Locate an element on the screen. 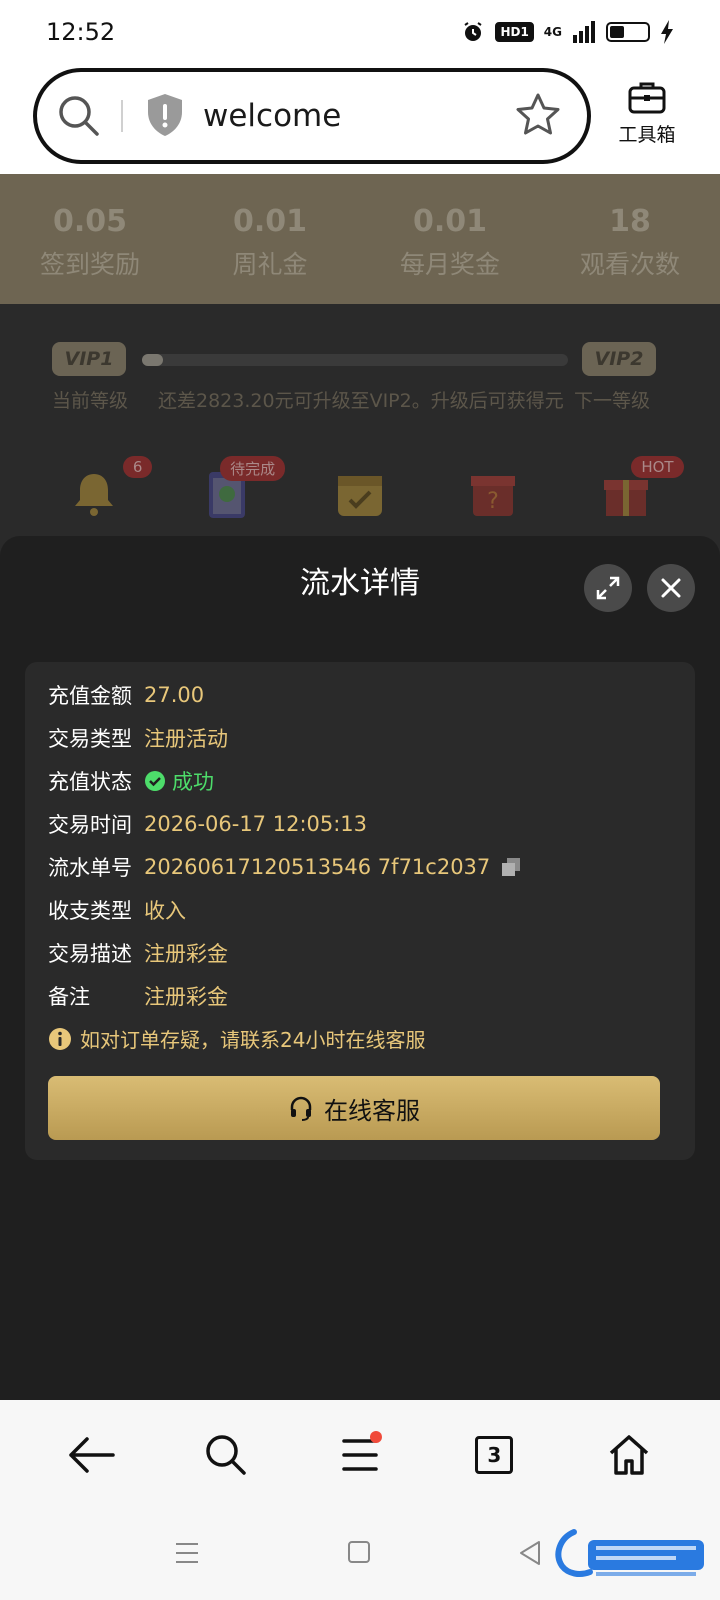  gift-badge: HOT is located at coordinates (657, 467).